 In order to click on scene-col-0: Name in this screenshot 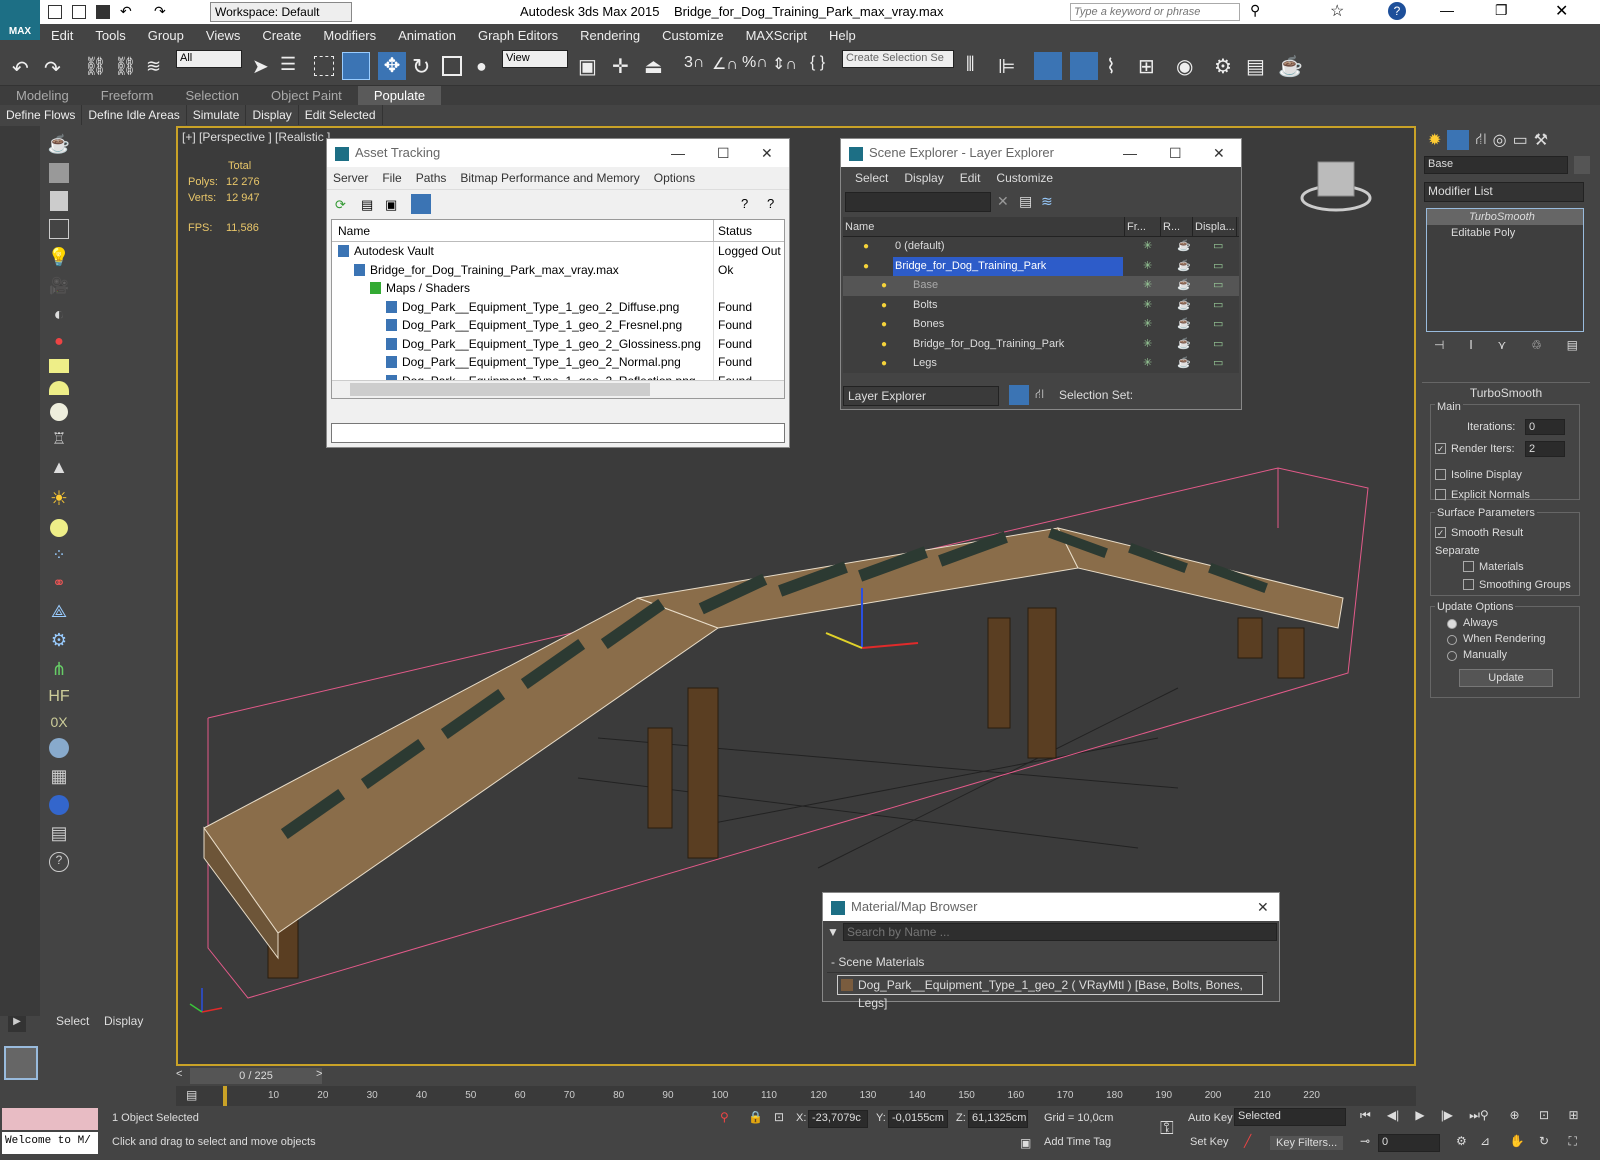, I will do `click(984, 227)`.